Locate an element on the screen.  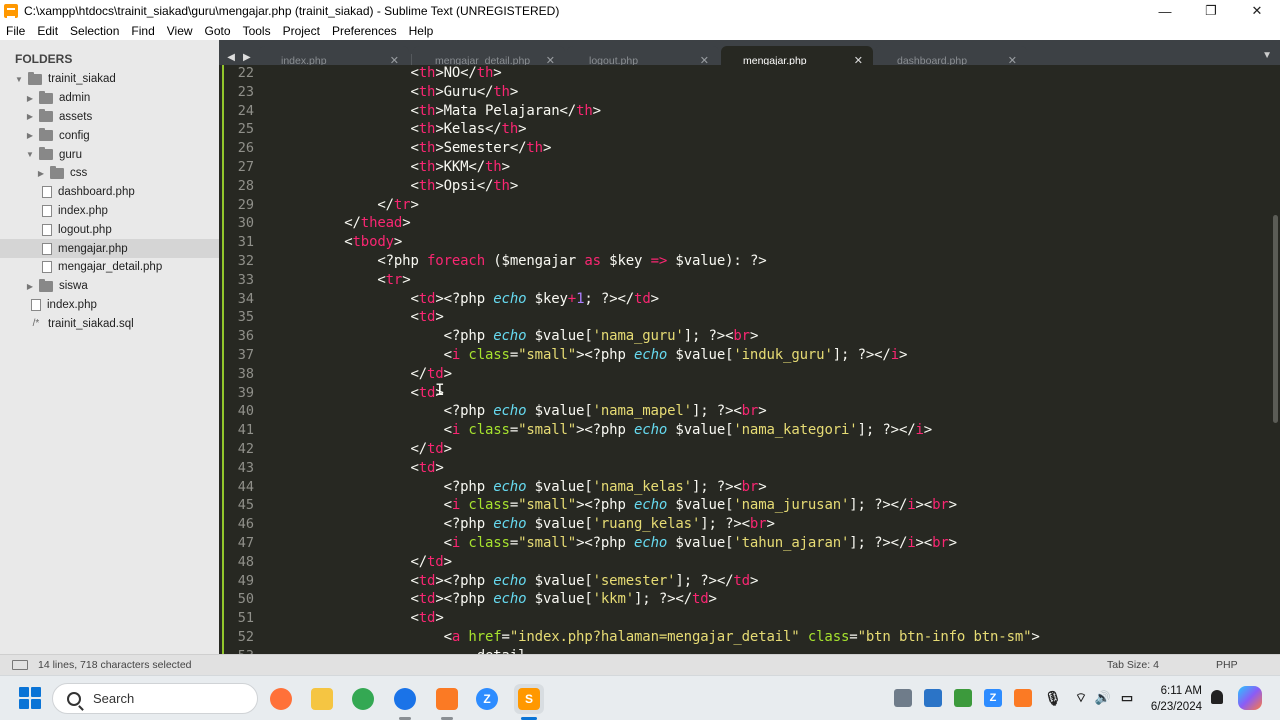
sql-file-icon: /* is located at coordinates (36, 324).